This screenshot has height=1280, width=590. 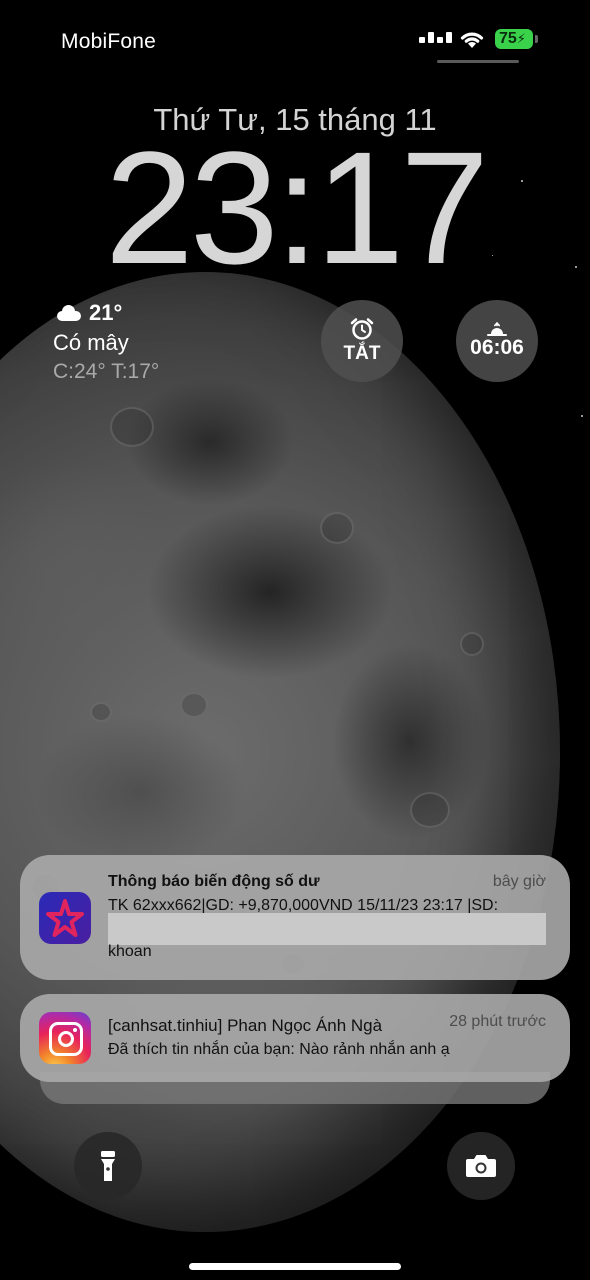 I want to click on alarm-label: TẮT, so click(x=362, y=353).